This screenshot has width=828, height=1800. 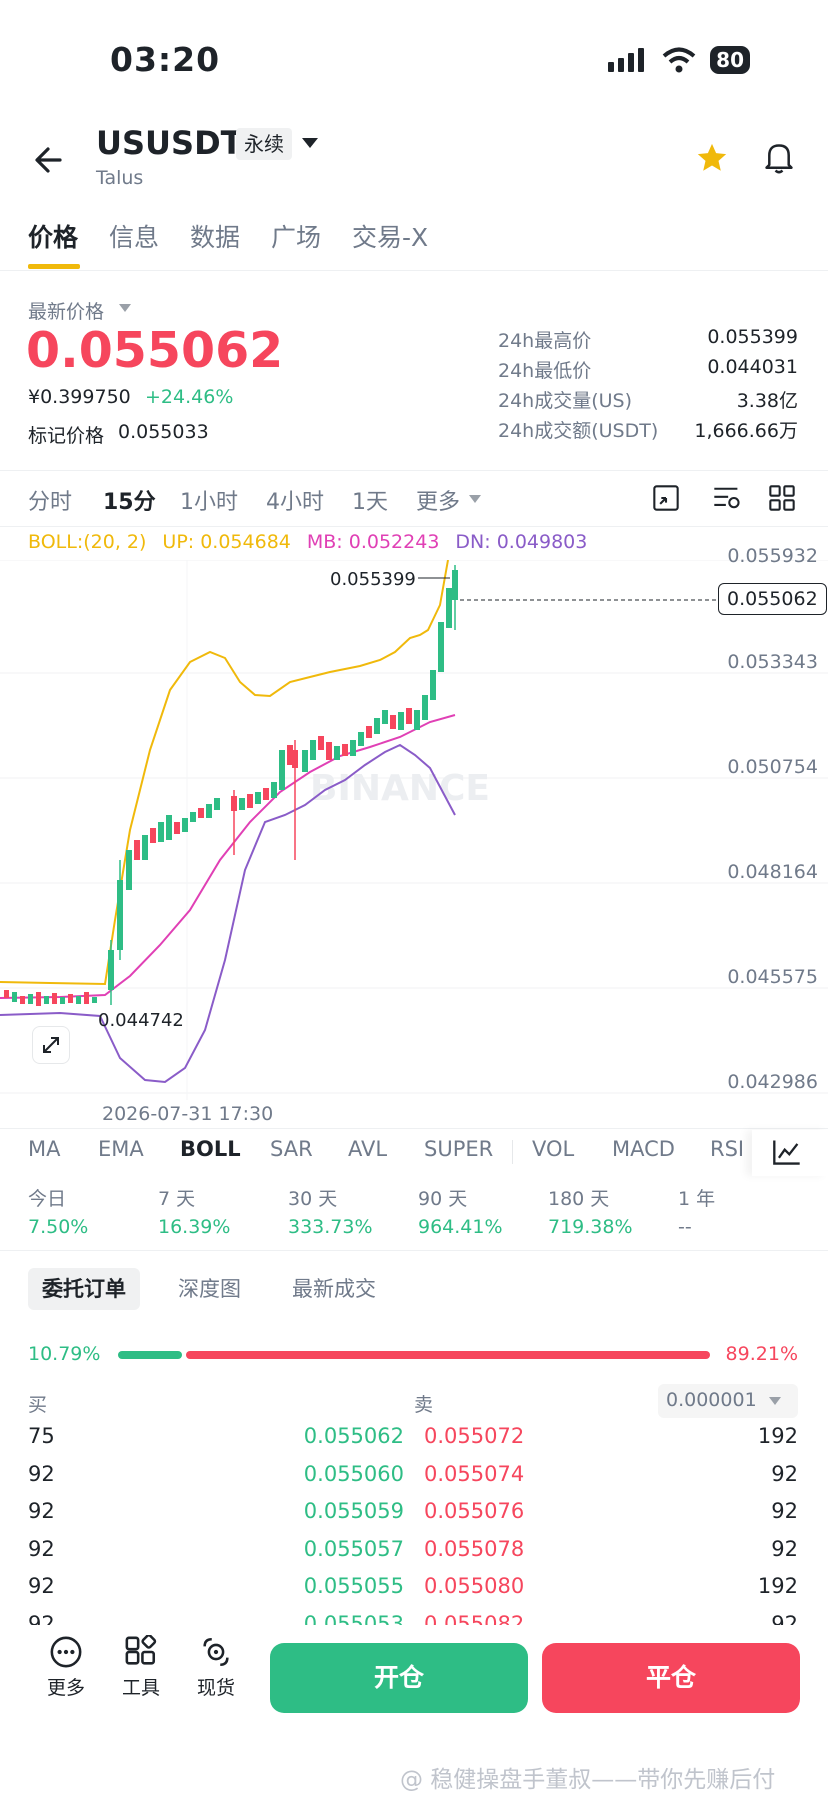 What do you see at coordinates (141, 1020) in the screenshot?
I see `low-marker-label: 0.044742` at bounding box center [141, 1020].